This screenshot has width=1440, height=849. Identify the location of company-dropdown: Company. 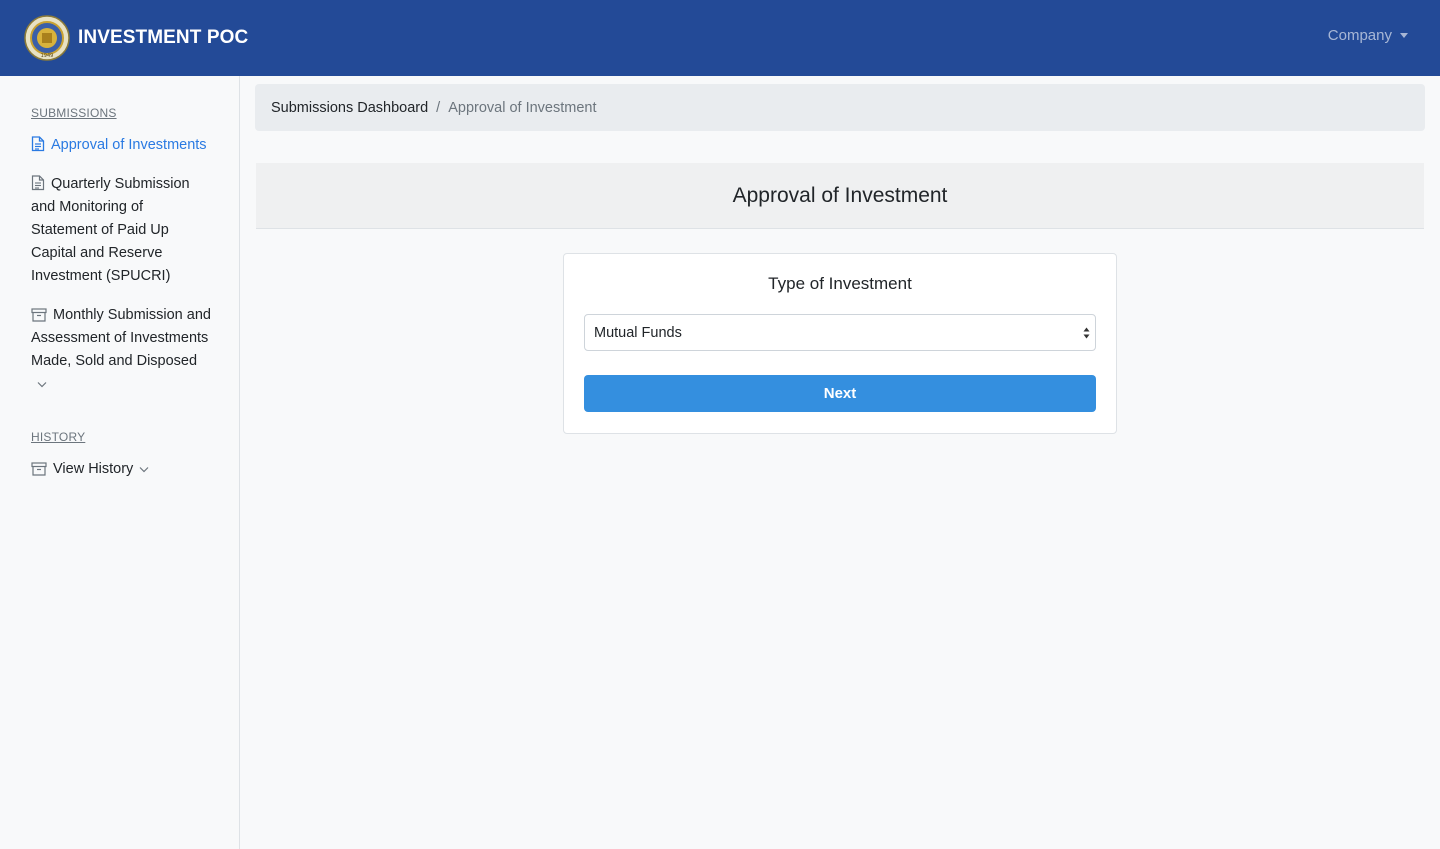
(1368, 35).